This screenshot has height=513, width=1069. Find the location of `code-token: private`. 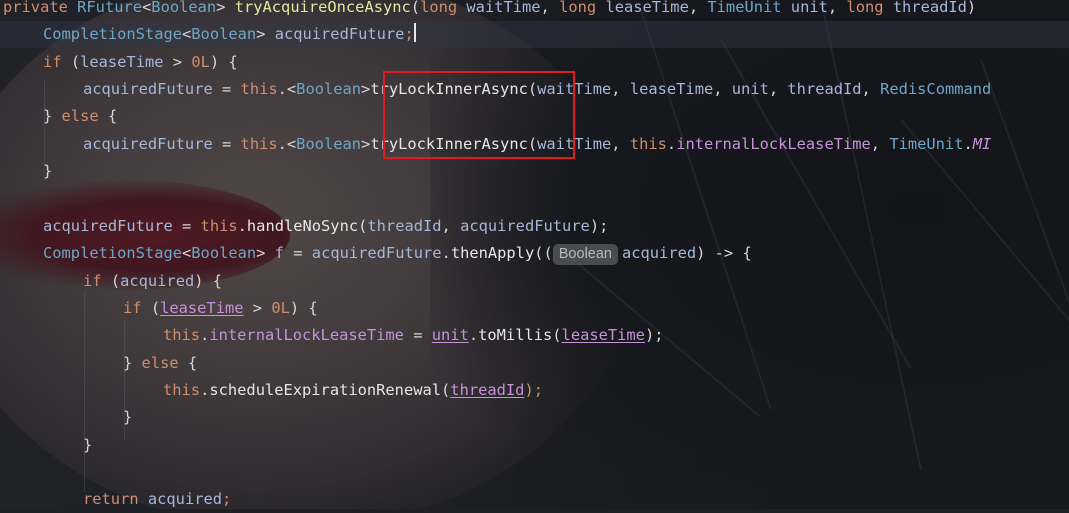

code-token: private is located at coordinates (40, 8).